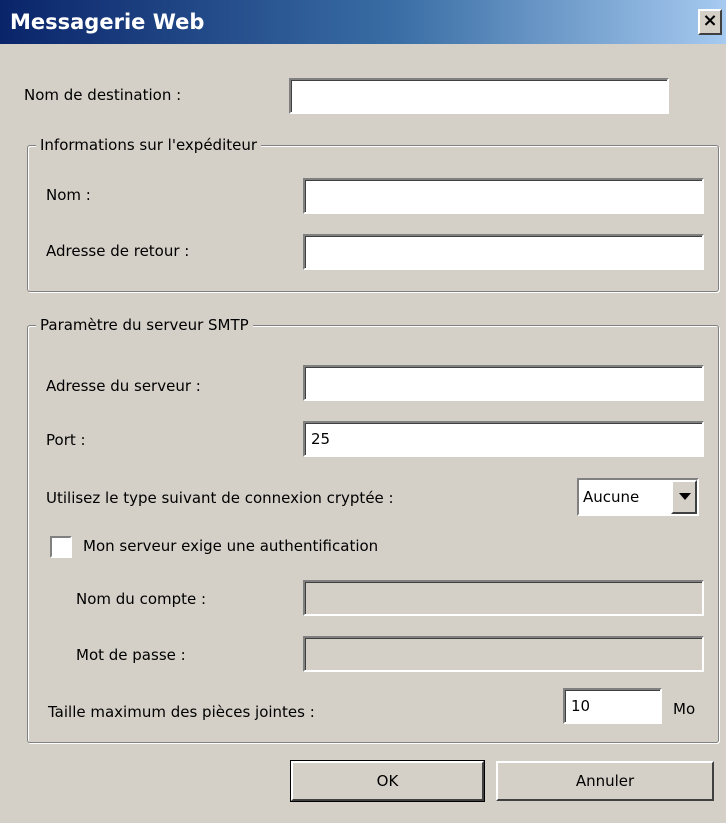  I want to click on auth-checkbox, so click(61, 547).